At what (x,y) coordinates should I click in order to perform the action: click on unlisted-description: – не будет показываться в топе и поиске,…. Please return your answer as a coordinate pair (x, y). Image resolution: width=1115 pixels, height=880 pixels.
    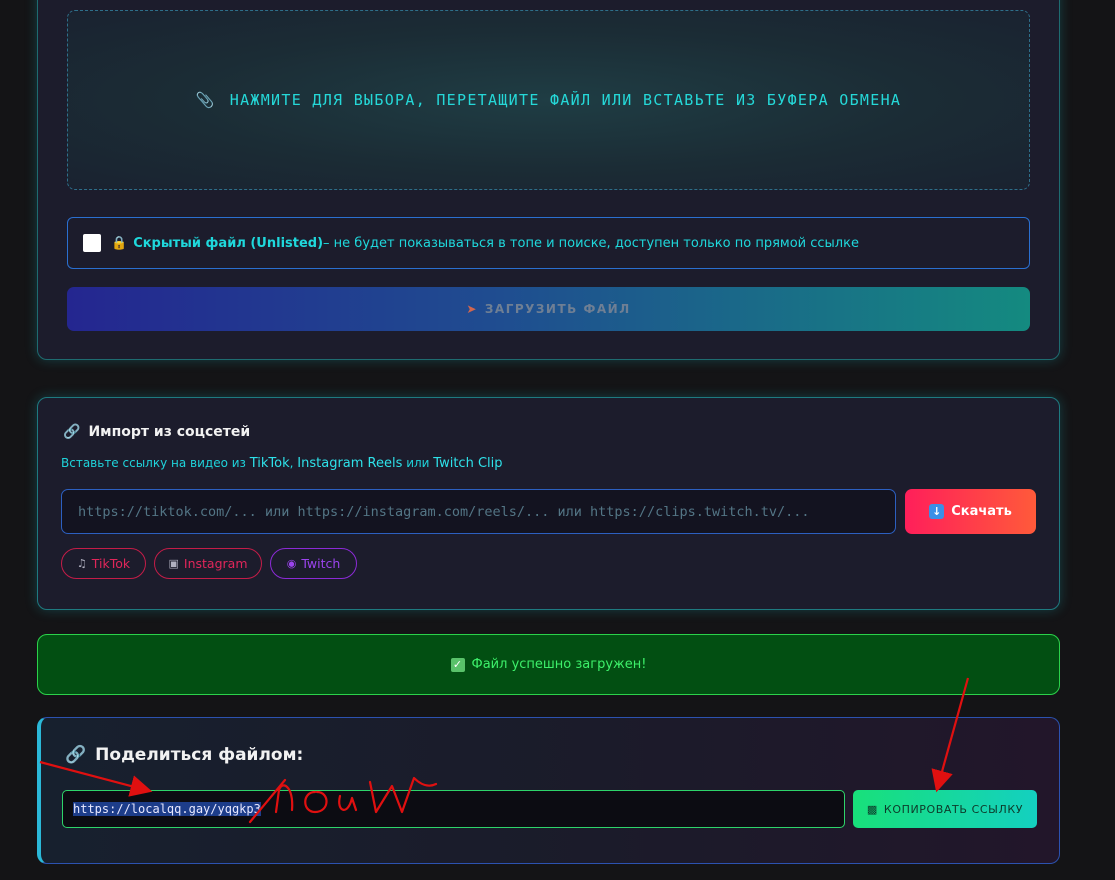
    Looking at the image, I should click on (591, 243).